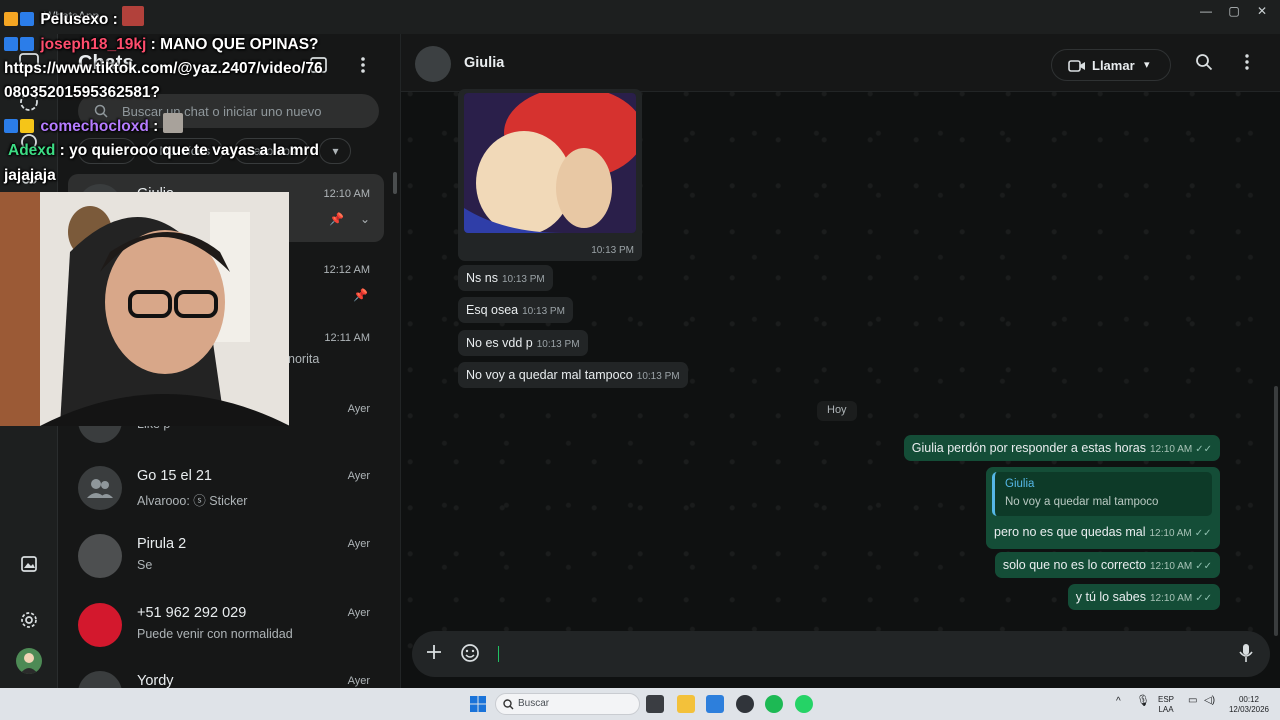 Image resolution: width=1280 pixels, height=720 pixels. I want to click on clock: 00:12 12/03/2026, so click(1249, 705).